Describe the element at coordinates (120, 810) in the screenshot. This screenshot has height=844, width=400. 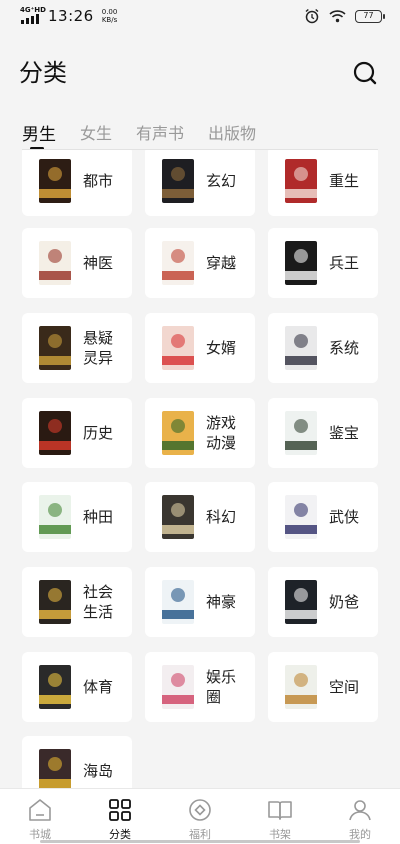
I see `grid-icon` at that location.